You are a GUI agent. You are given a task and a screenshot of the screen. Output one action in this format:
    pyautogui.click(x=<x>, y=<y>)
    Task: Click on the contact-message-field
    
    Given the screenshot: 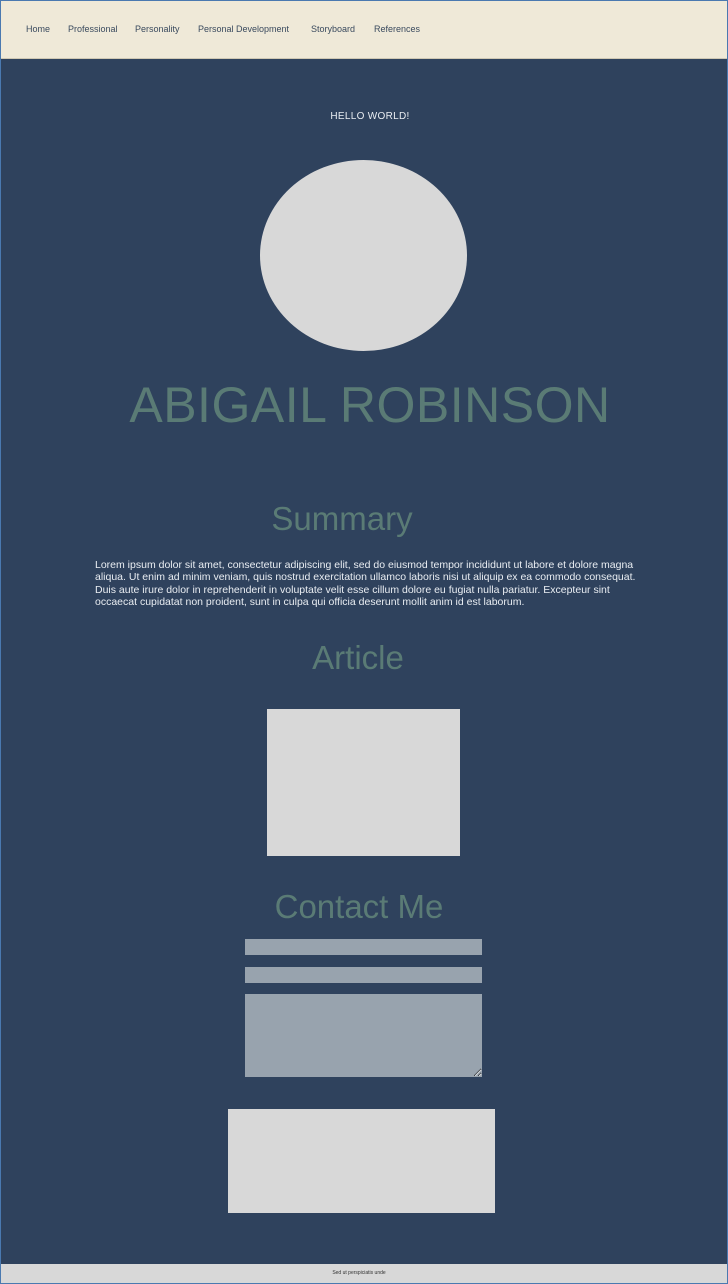 What is the action you would take?
    pyautogui.click(x=363, y=1035)
    